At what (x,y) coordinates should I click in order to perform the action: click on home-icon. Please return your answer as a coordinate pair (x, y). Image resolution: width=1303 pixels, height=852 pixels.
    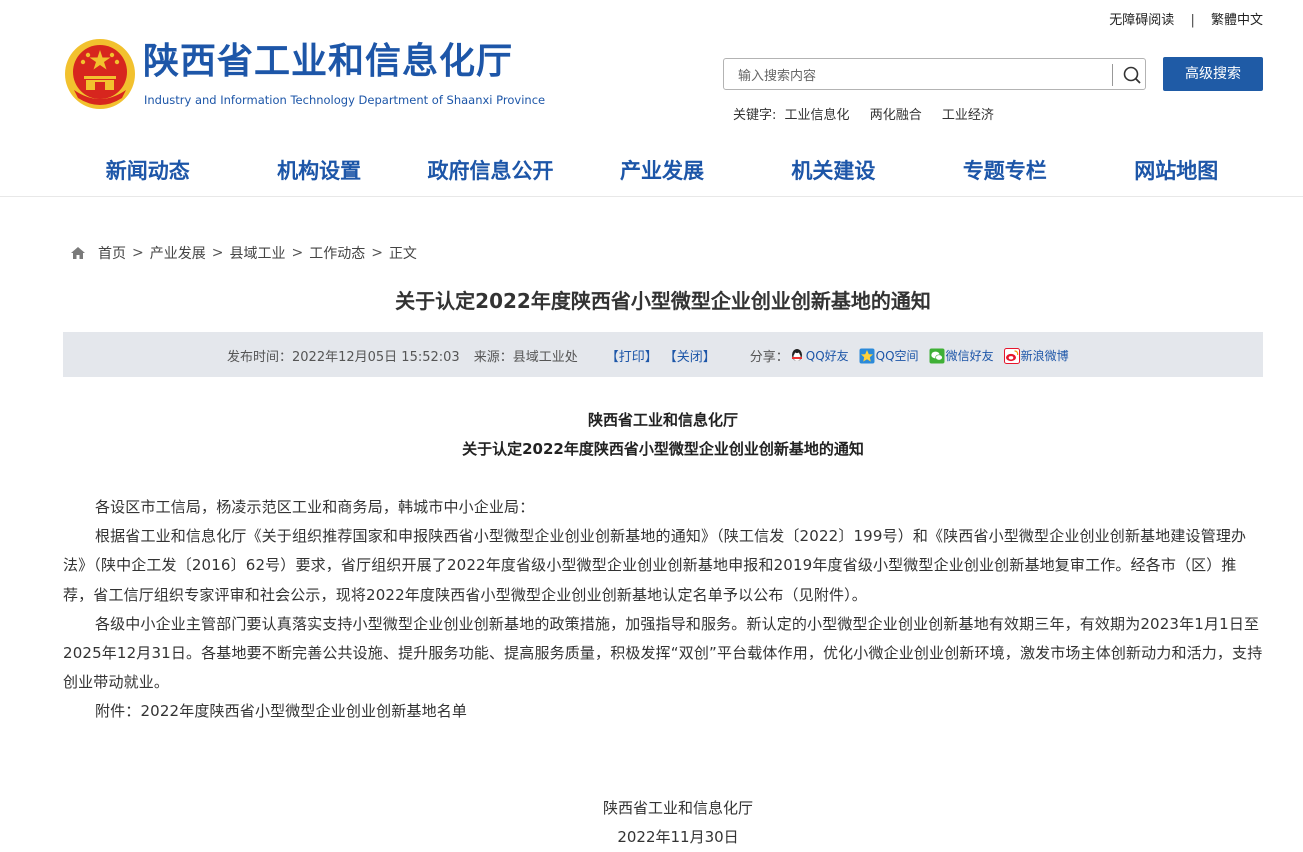
    Looking at the image, I should click on (78, 253).